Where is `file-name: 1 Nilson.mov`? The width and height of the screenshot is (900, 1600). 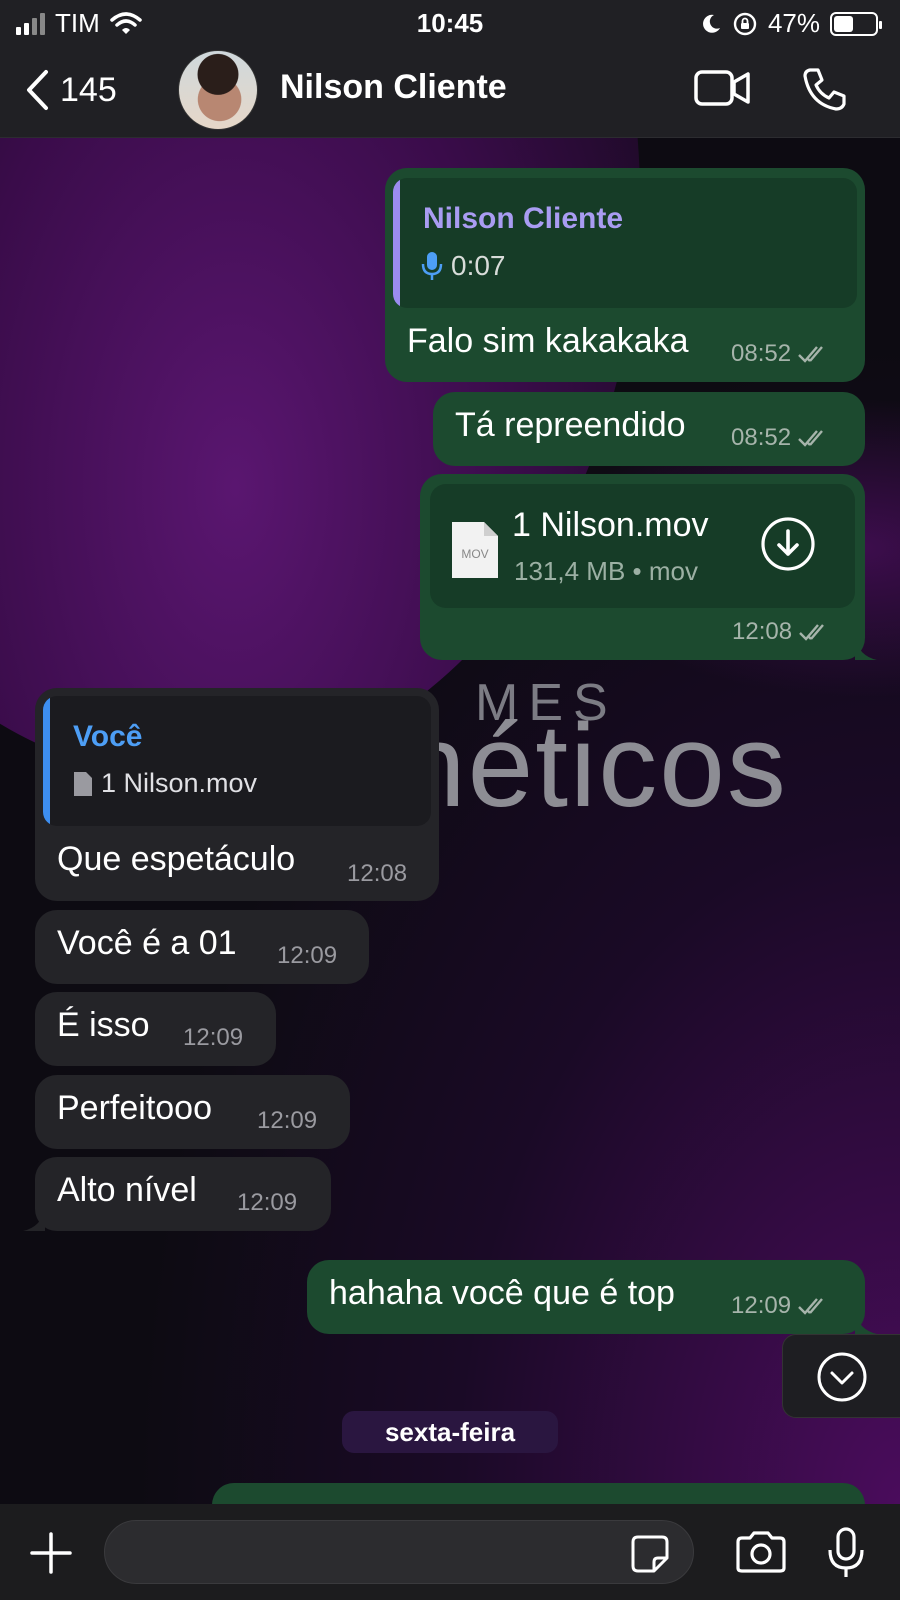 file-name: 1 Nilson.mov is located at coordinates (610, 525).